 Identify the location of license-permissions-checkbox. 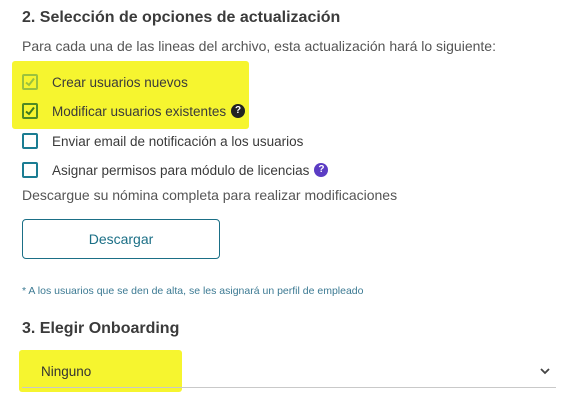
(30, 170).